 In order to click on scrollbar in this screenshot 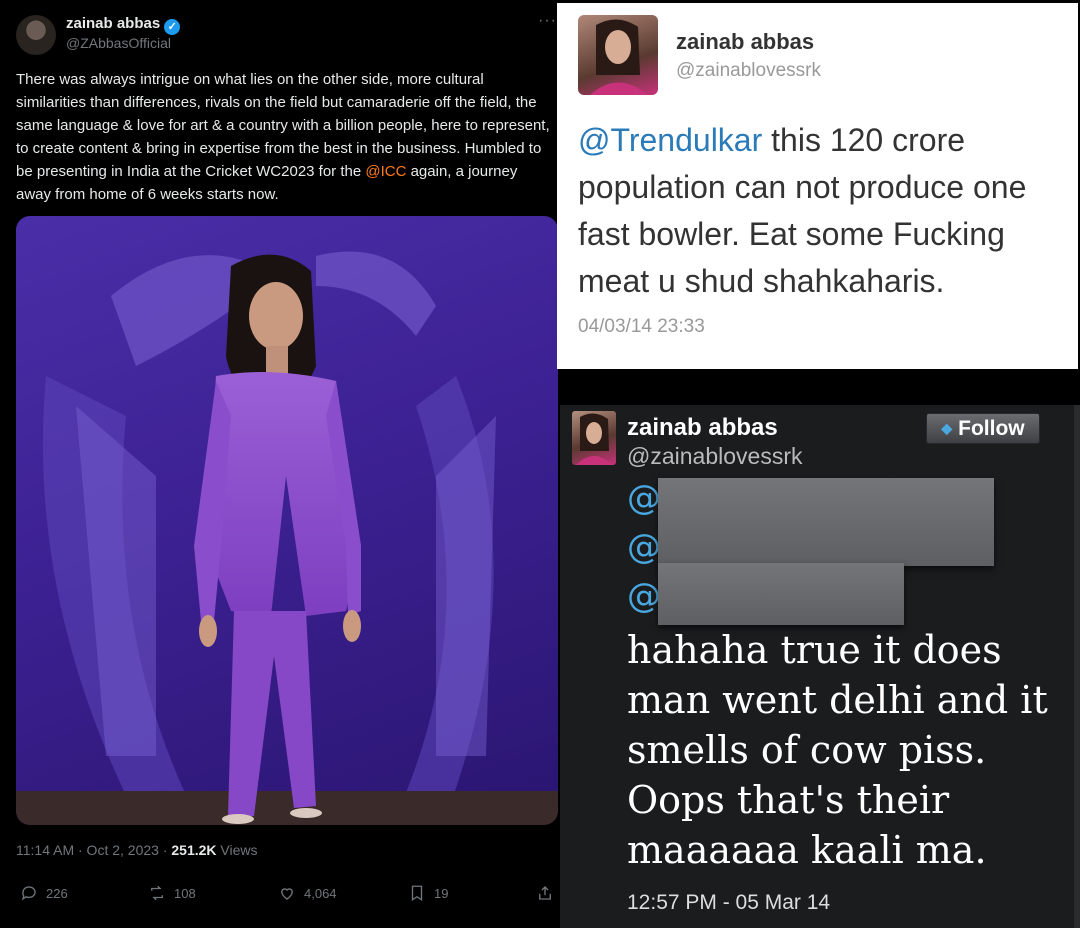, I will do `click(1077, 666)`.